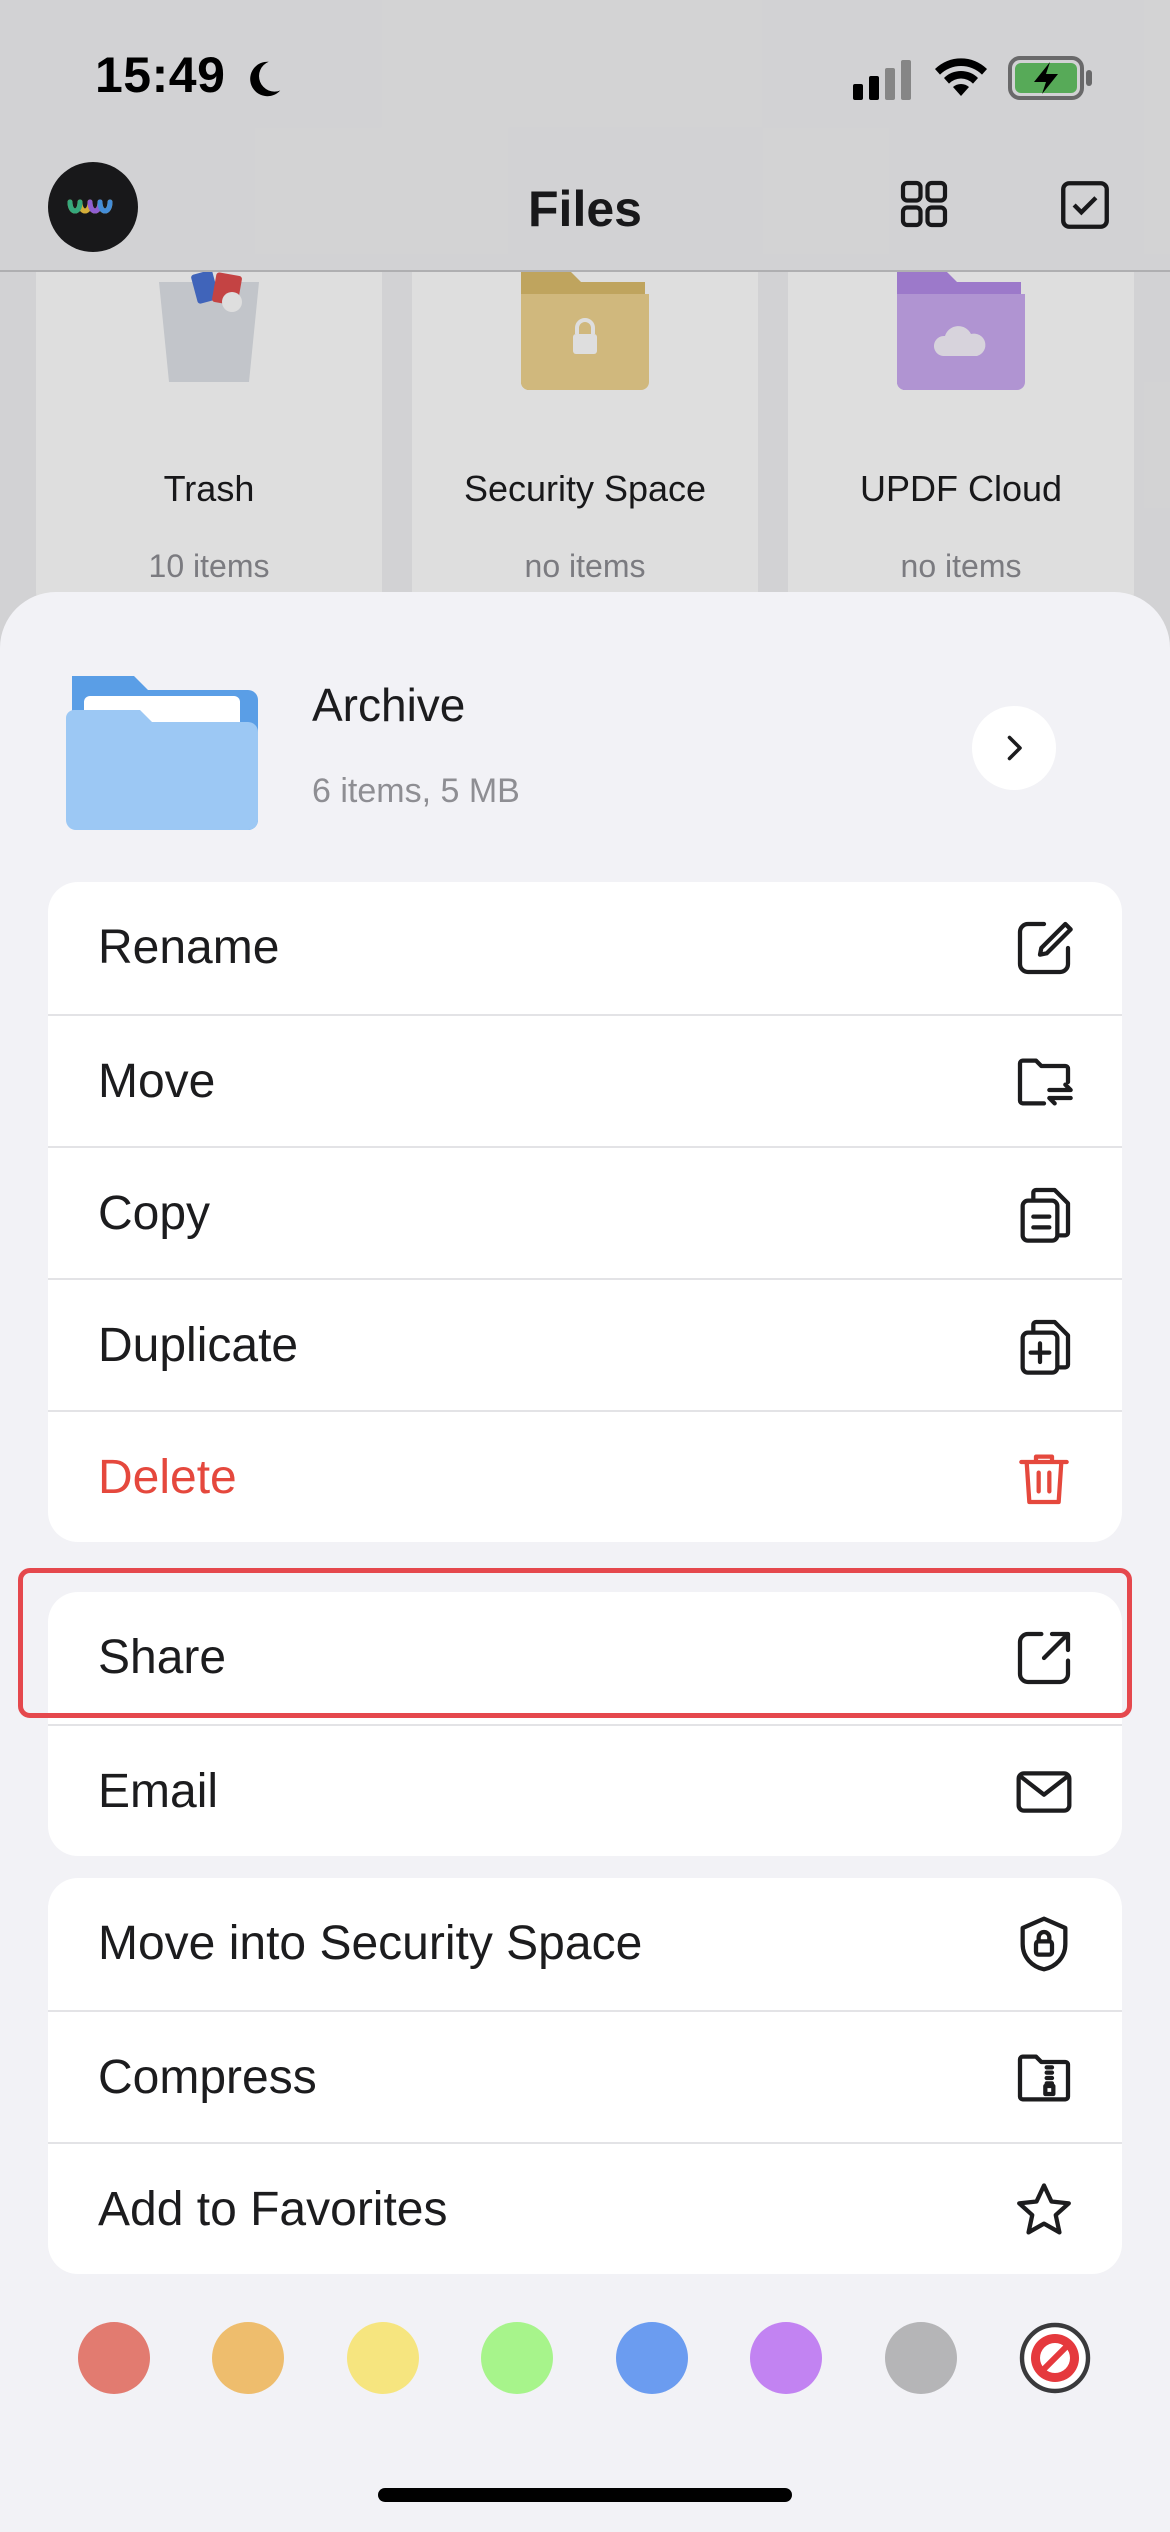 Image resolution: width=1170 pixels, height=2532 pixels. I want to click on sheet-header: Archive 6 items, 5 MB, so click(585, 732).